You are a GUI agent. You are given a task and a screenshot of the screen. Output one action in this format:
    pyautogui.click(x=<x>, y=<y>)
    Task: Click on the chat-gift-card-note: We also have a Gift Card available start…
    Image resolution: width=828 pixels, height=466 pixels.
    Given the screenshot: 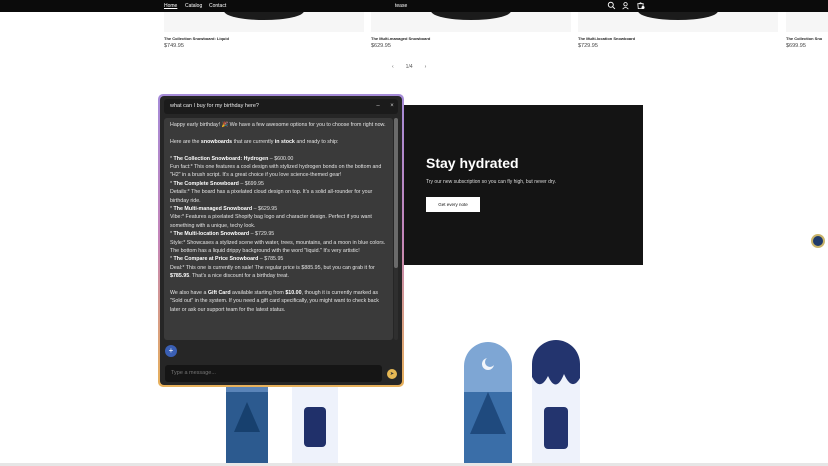 What is the action you would take?
    pyautogui.click(x=274, y=301)
    